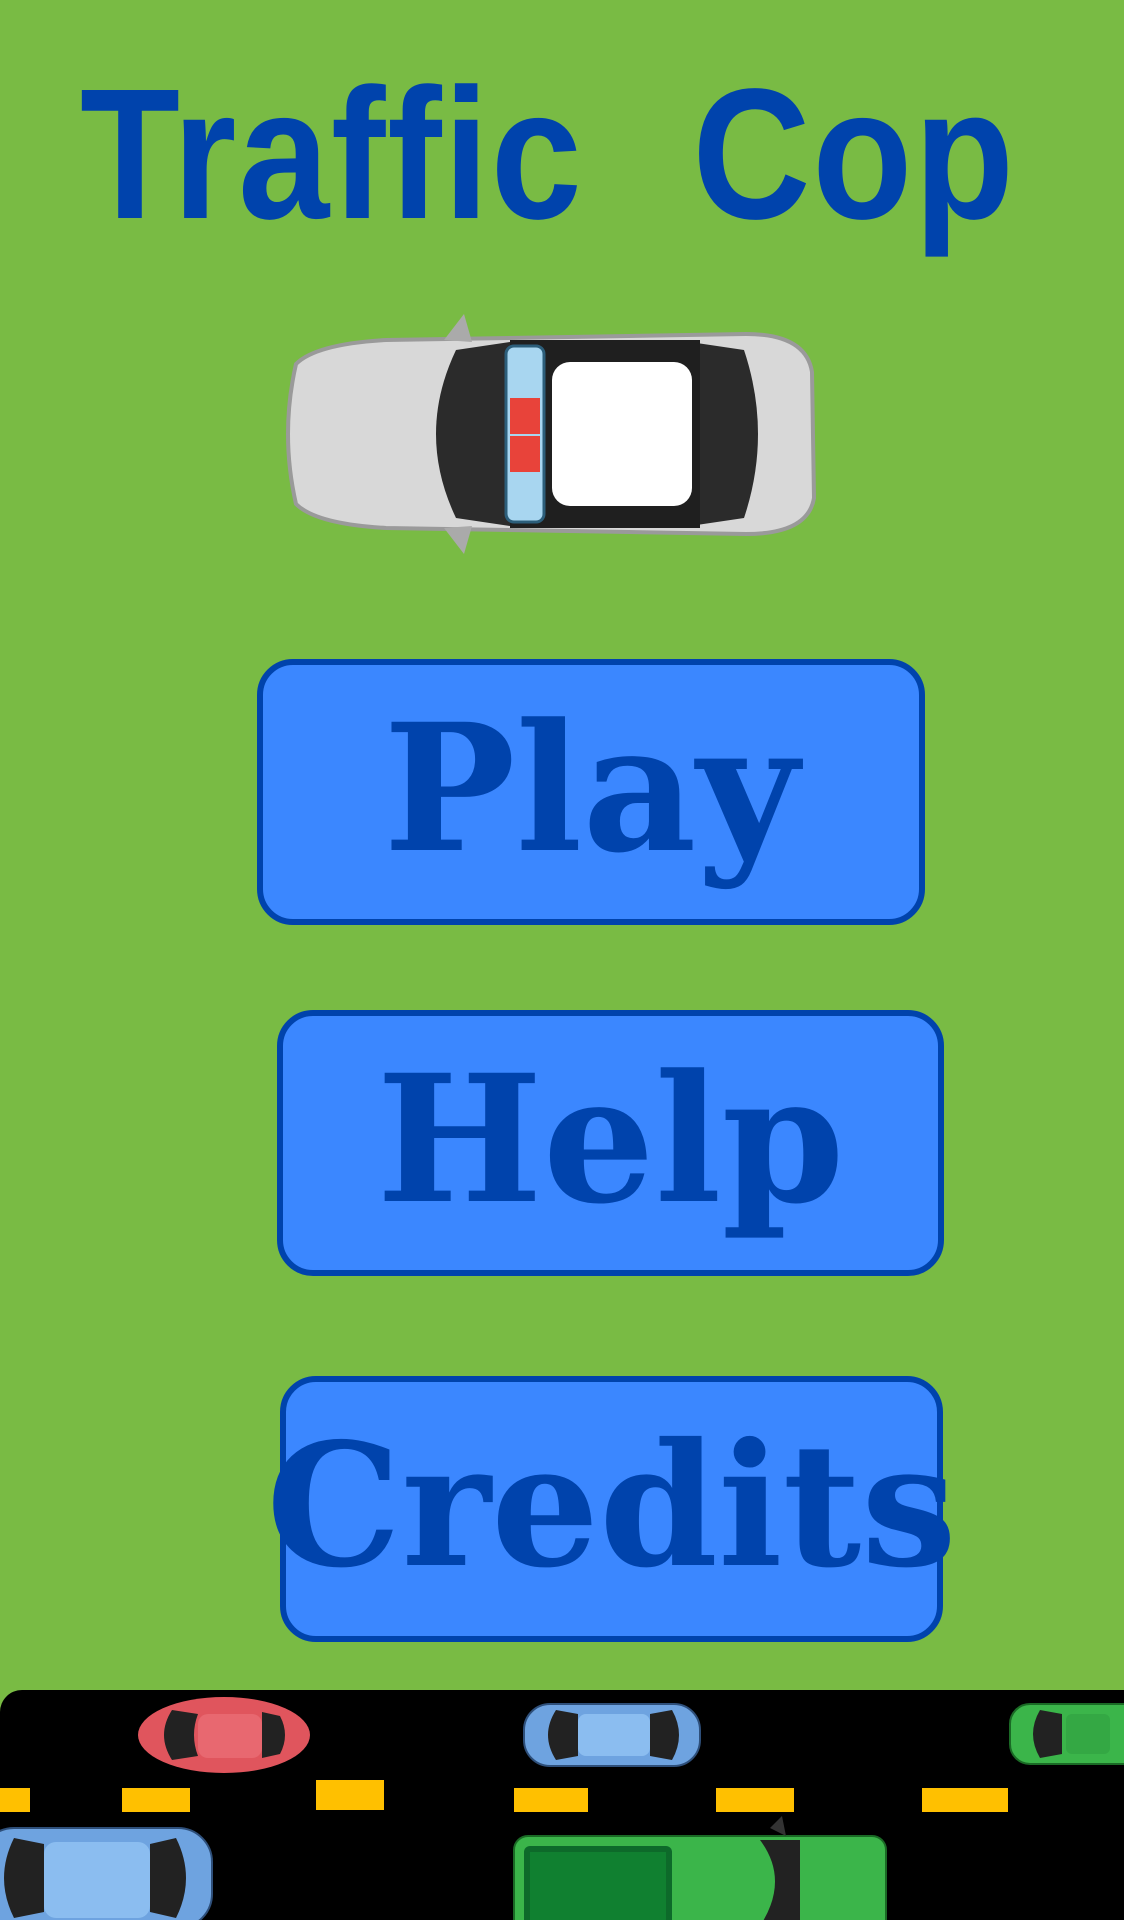  Describe the element at coordinates (504, 1796) in the screenshot. I see `lane-markings` at that location.